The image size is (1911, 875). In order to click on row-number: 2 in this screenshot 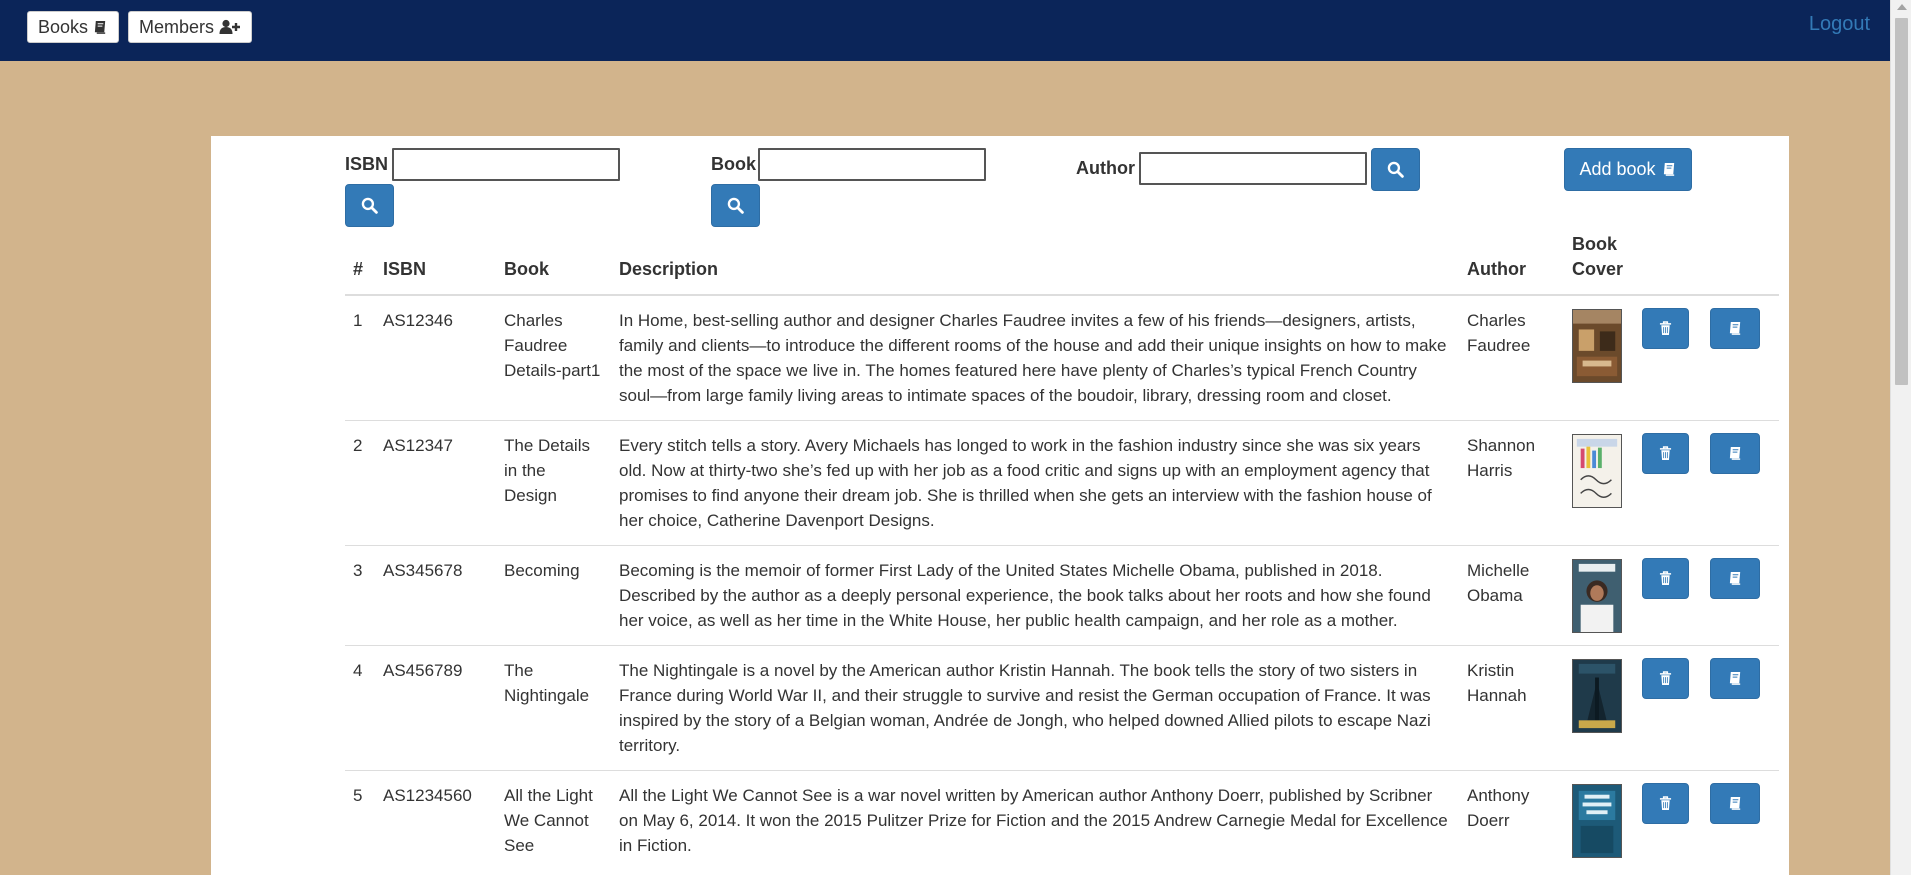, I will do `click(360, 483)`.